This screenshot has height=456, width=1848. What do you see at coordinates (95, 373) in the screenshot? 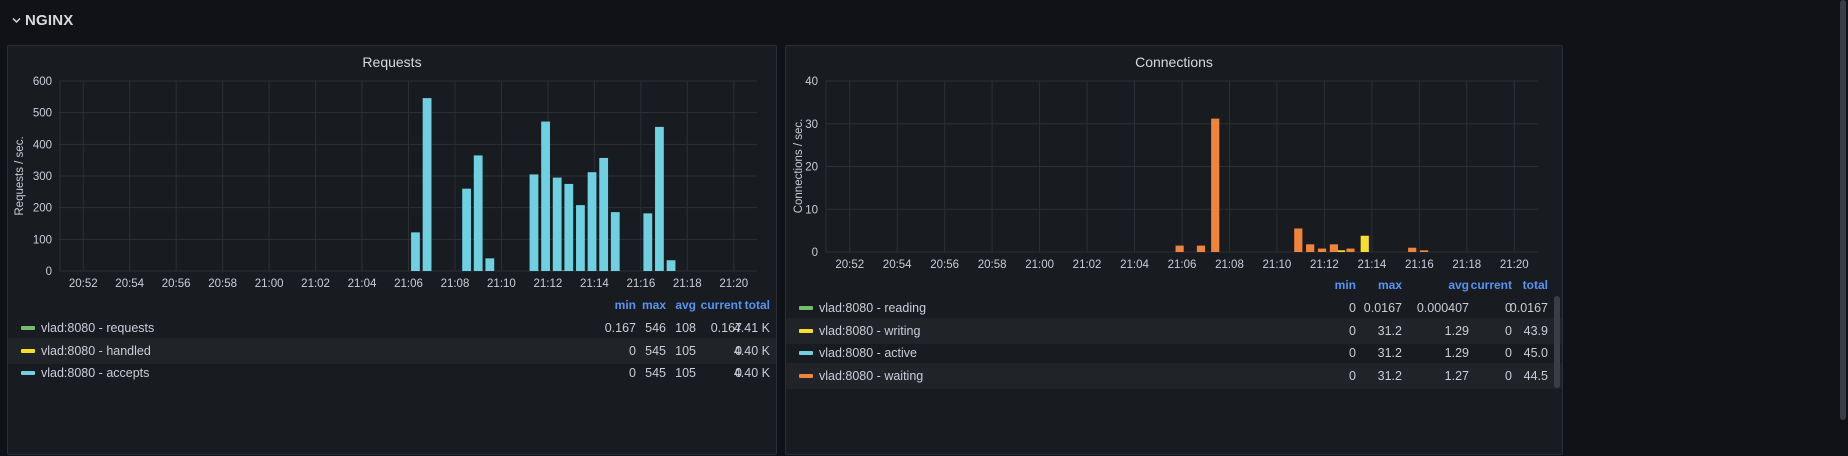
I see `legend-series-name: vlad:8080 - accepts` at bounding box center [95, 373].